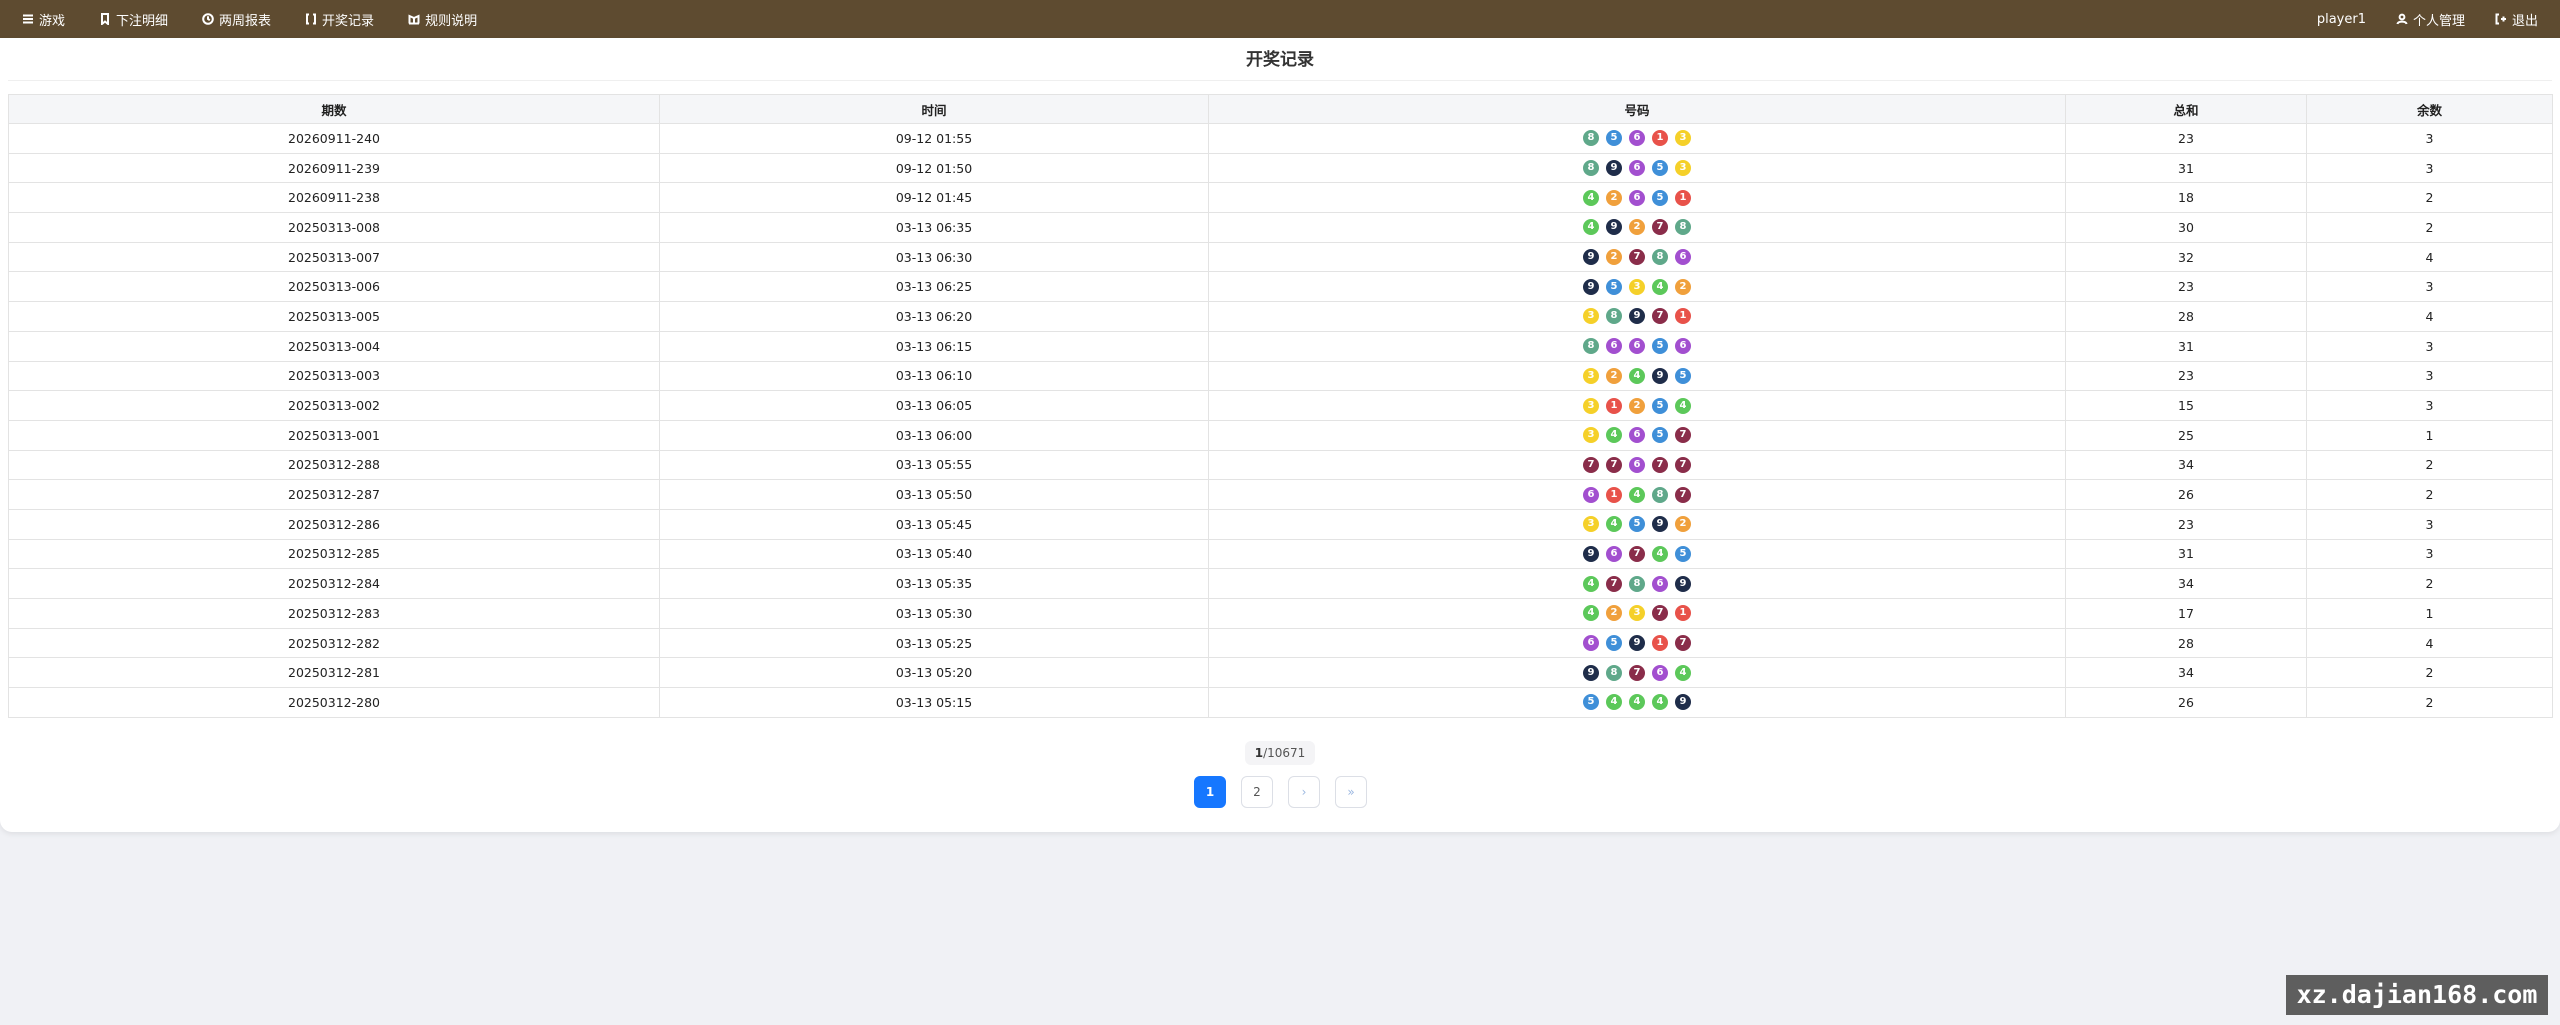  I want to click on table-row: 20250313-005 03-13 06:20 3 8 9 7 1 28 4, so click(1280, 316).